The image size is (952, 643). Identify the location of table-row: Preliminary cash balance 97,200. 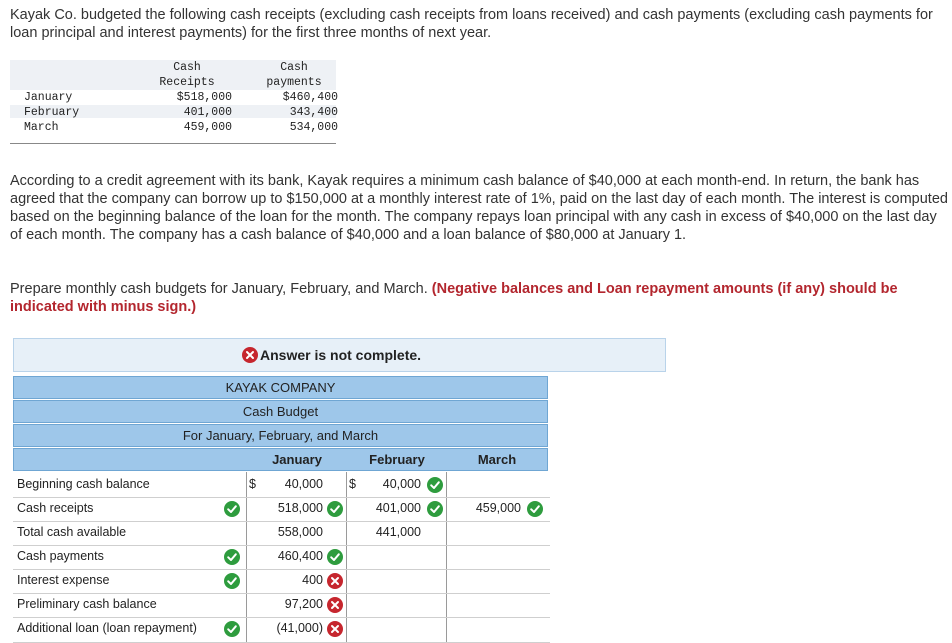
(281, 605).